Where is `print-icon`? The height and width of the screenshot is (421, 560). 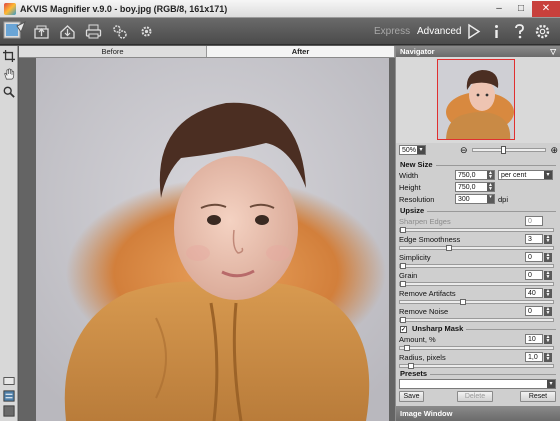 print-icon is located at coordinates (93, 31).